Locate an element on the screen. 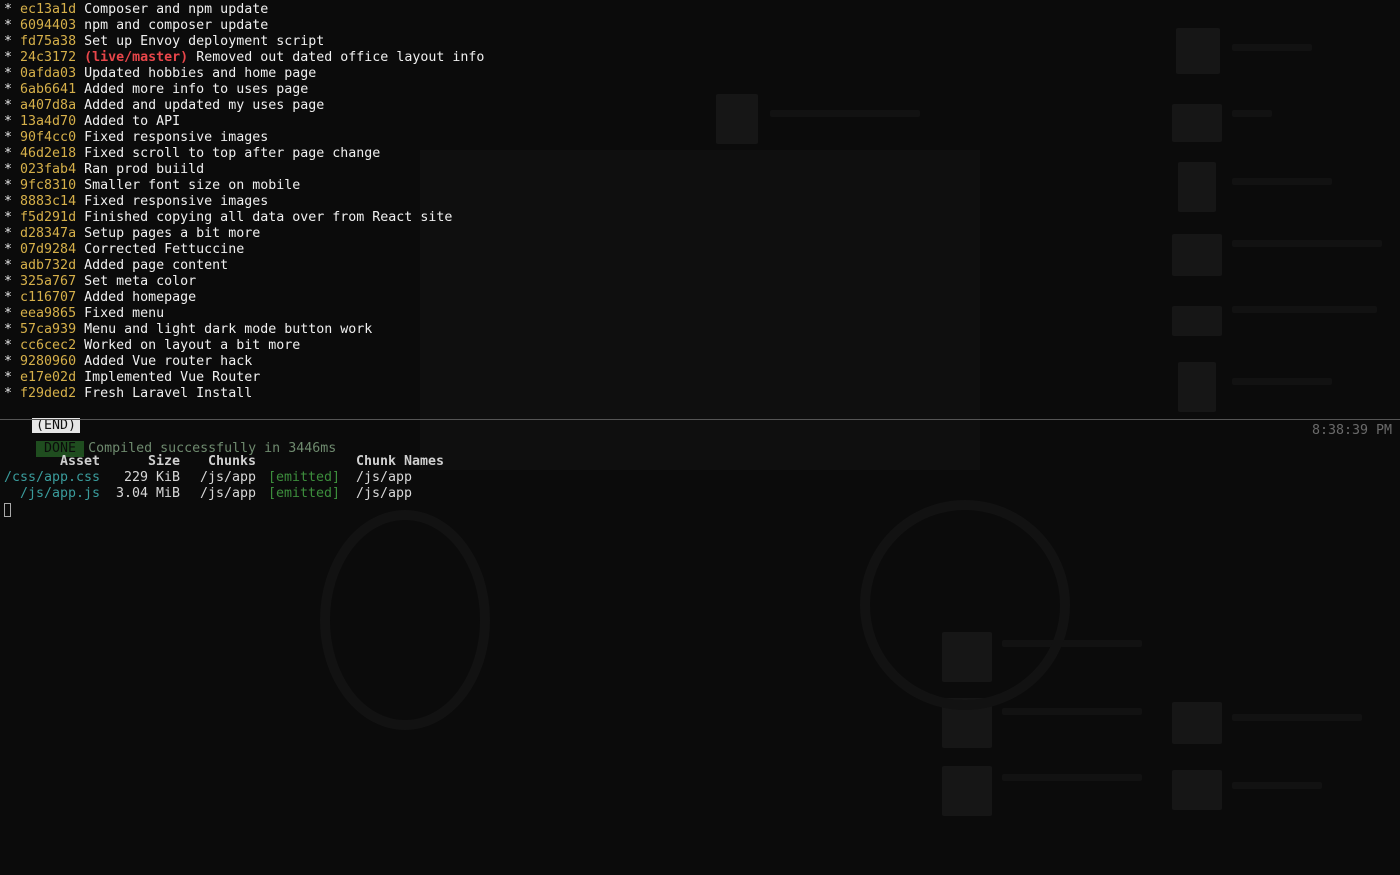  commit-line: * 6094403 npm and composer update is located at coordinates (700, 26).